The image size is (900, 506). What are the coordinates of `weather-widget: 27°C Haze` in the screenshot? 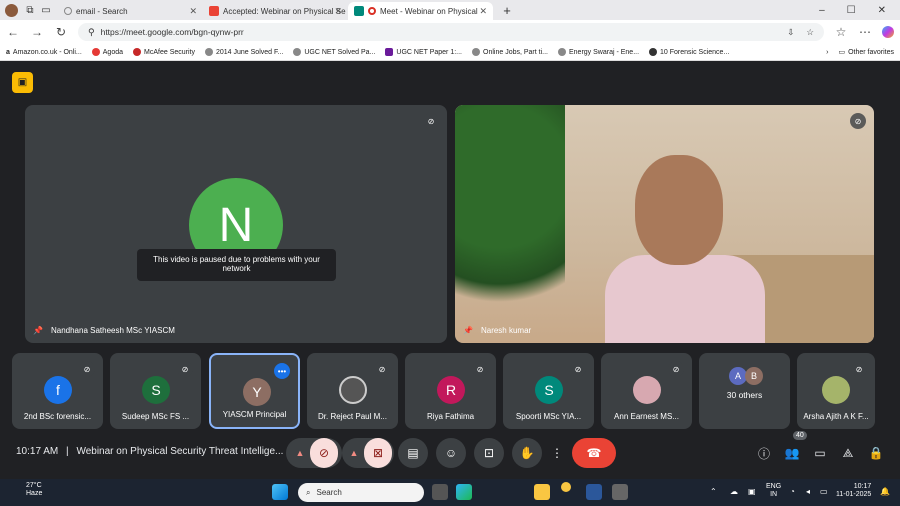 It's located at (27, 490).